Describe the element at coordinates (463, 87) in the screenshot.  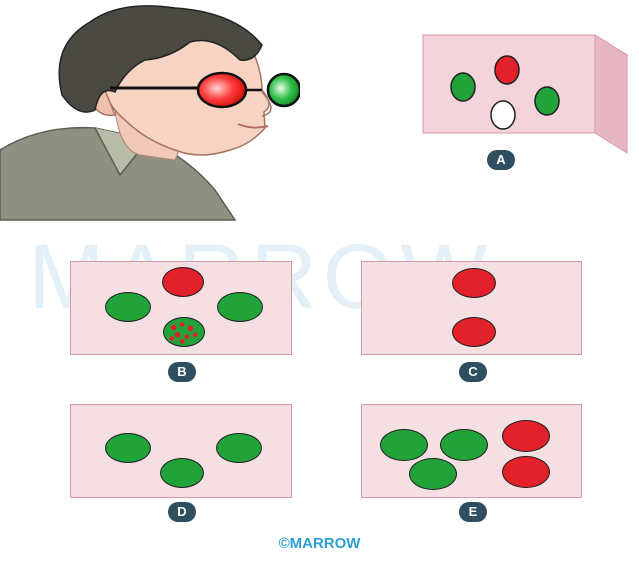
I see `panel-a-green-left-light` at that location.